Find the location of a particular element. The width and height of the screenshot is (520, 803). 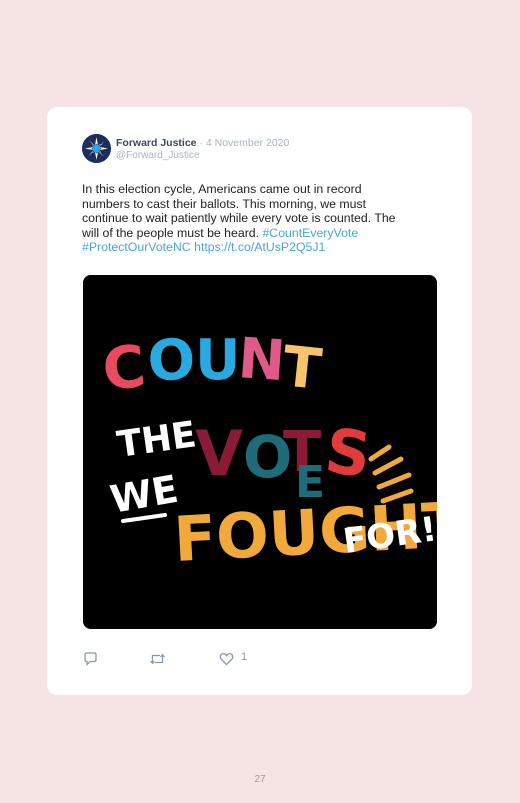

tweet-date: 4 November 2020 is located at coordinates (247, 143).